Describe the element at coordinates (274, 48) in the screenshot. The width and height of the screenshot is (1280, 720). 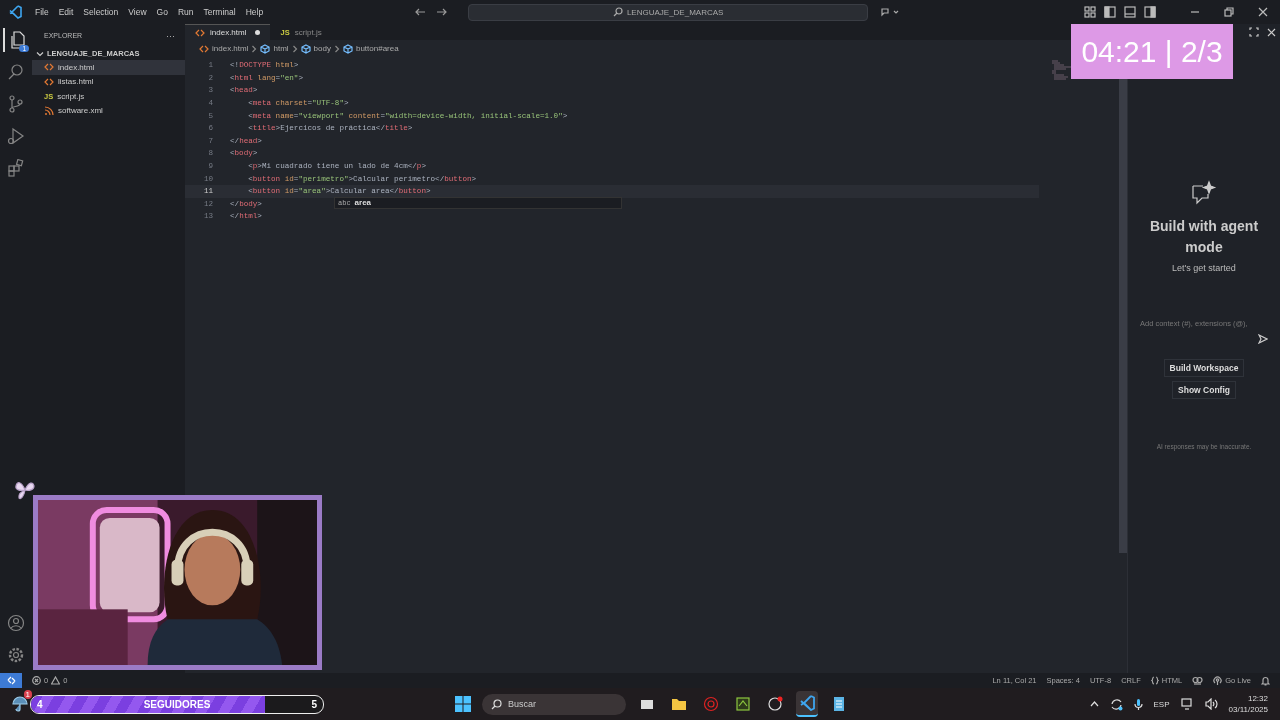
I see `breadcrumb-item: html` at that location.